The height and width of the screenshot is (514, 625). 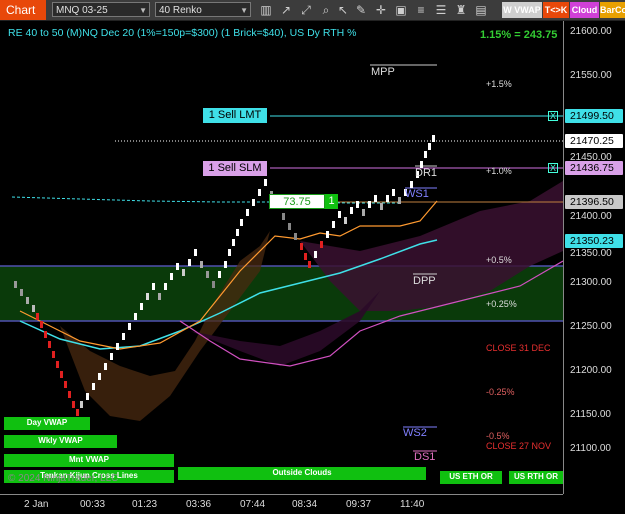 What do you see at coordinates (499, 171) in the screenshot?
I see `pct-plus-1-0: +1.0%` at bounding box center [499, 171].